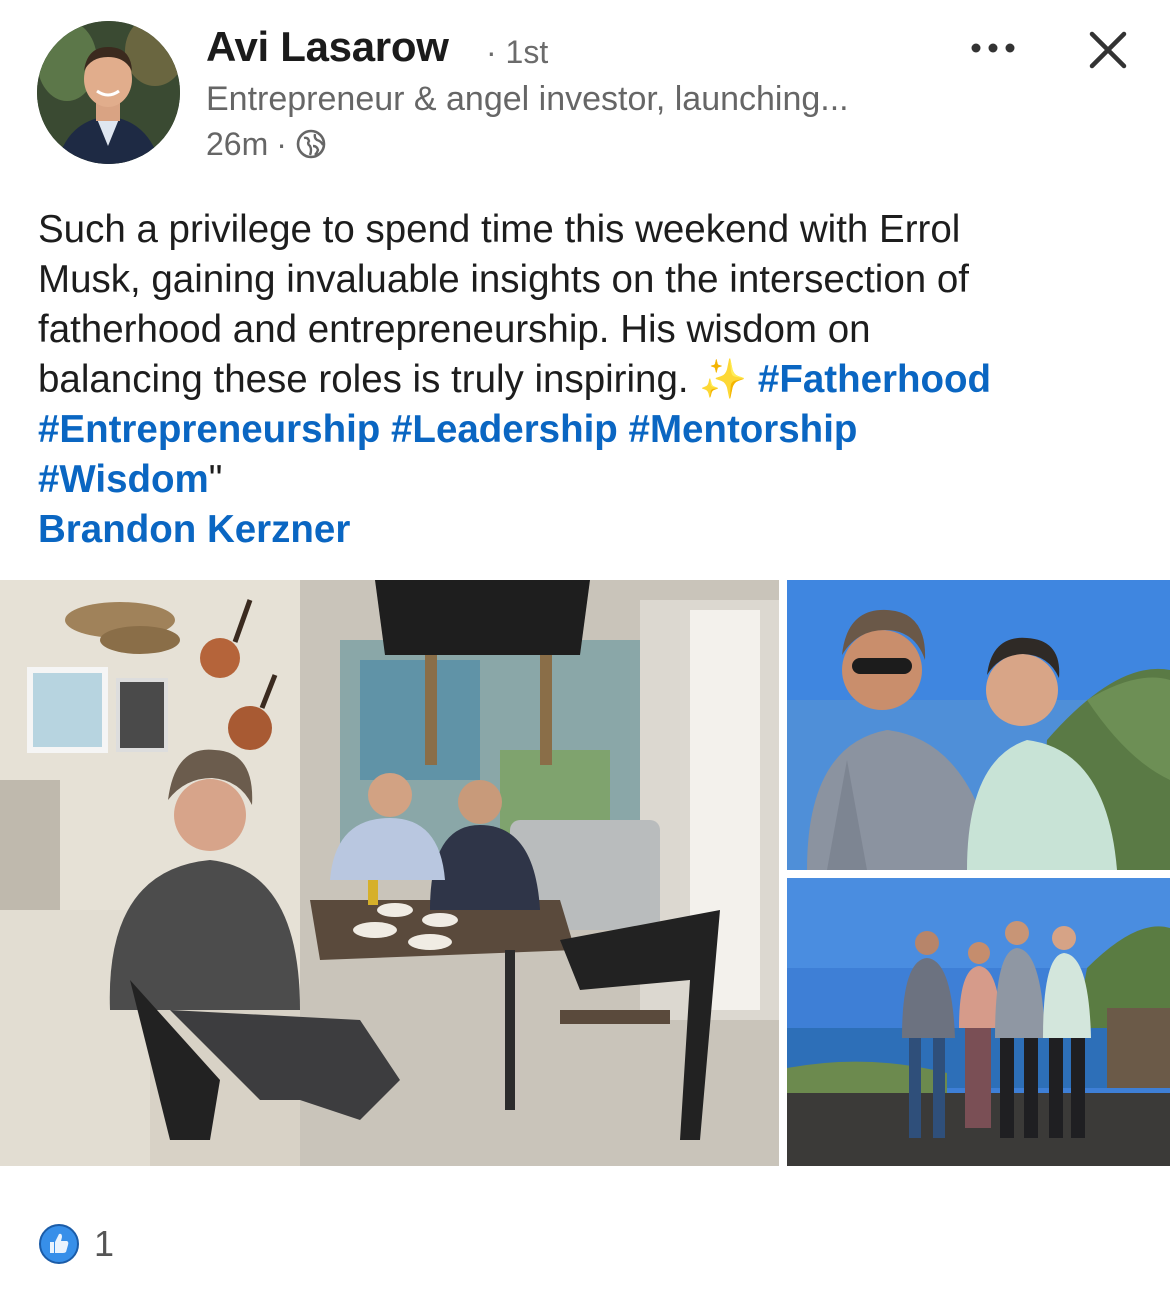 The height and width of the screenshot is (1289, 1170). Describe the element at coordinates (237, 143) in the screenshot. I see `post-time: 26m` at that location.